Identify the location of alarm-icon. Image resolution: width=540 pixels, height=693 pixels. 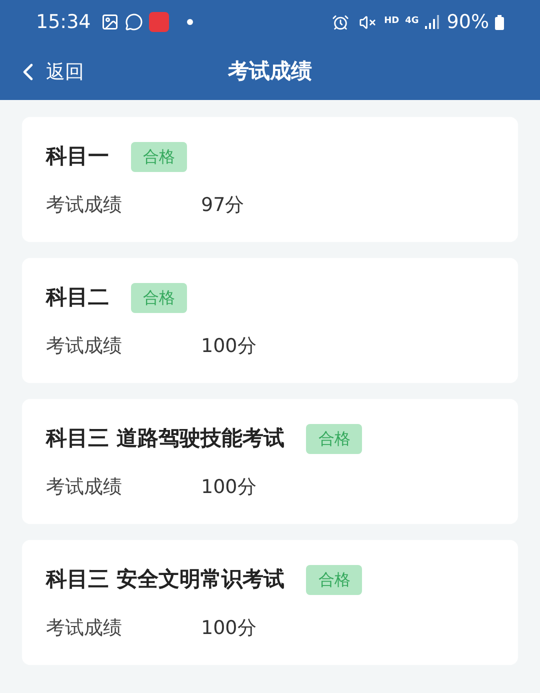
(341, 22).